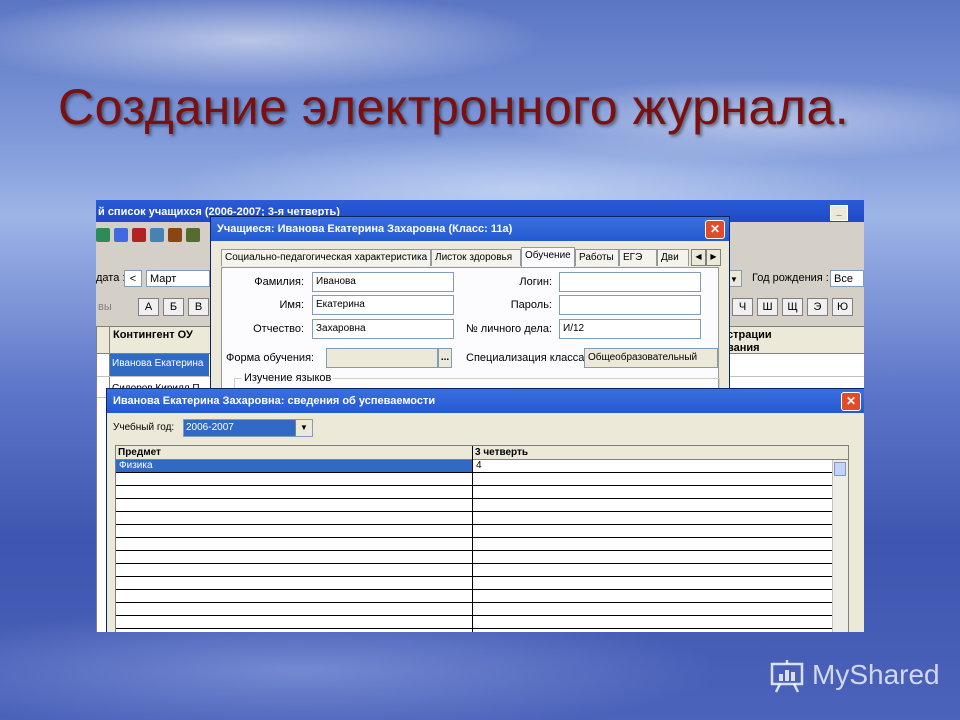 The width and height of the screenshot is (960, 720). Describe the element at coordinates (653, 466) in the screenshot. I see `grade-cell: 4` at that location.